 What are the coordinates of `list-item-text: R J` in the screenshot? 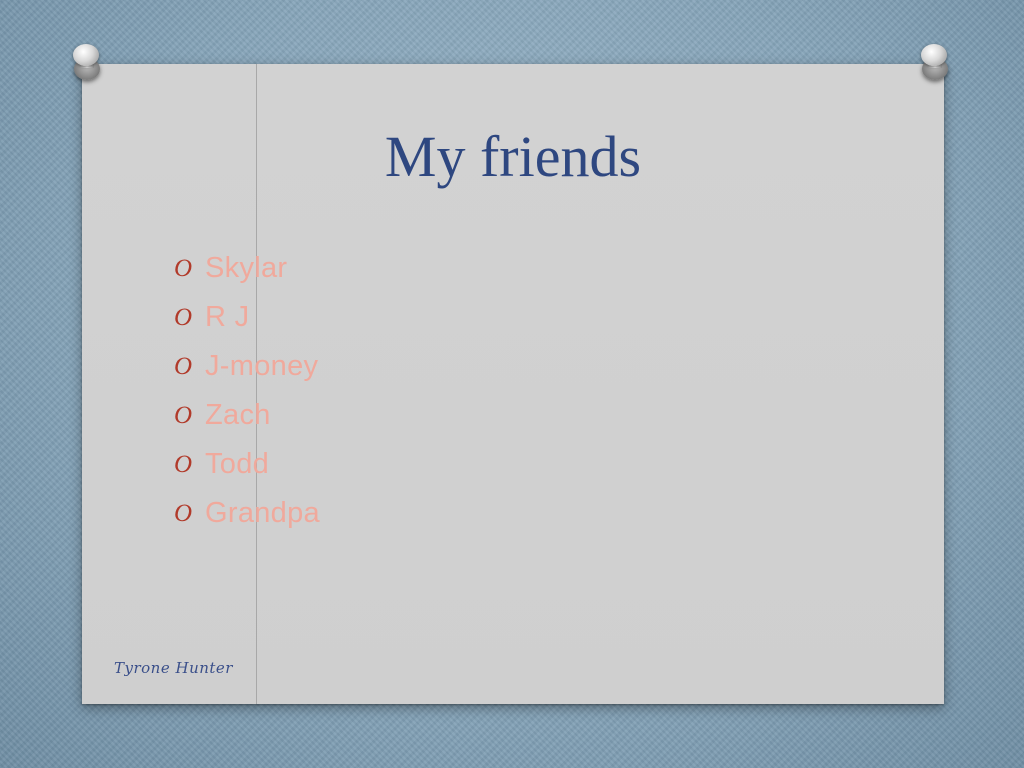 It's located at (227, 317).